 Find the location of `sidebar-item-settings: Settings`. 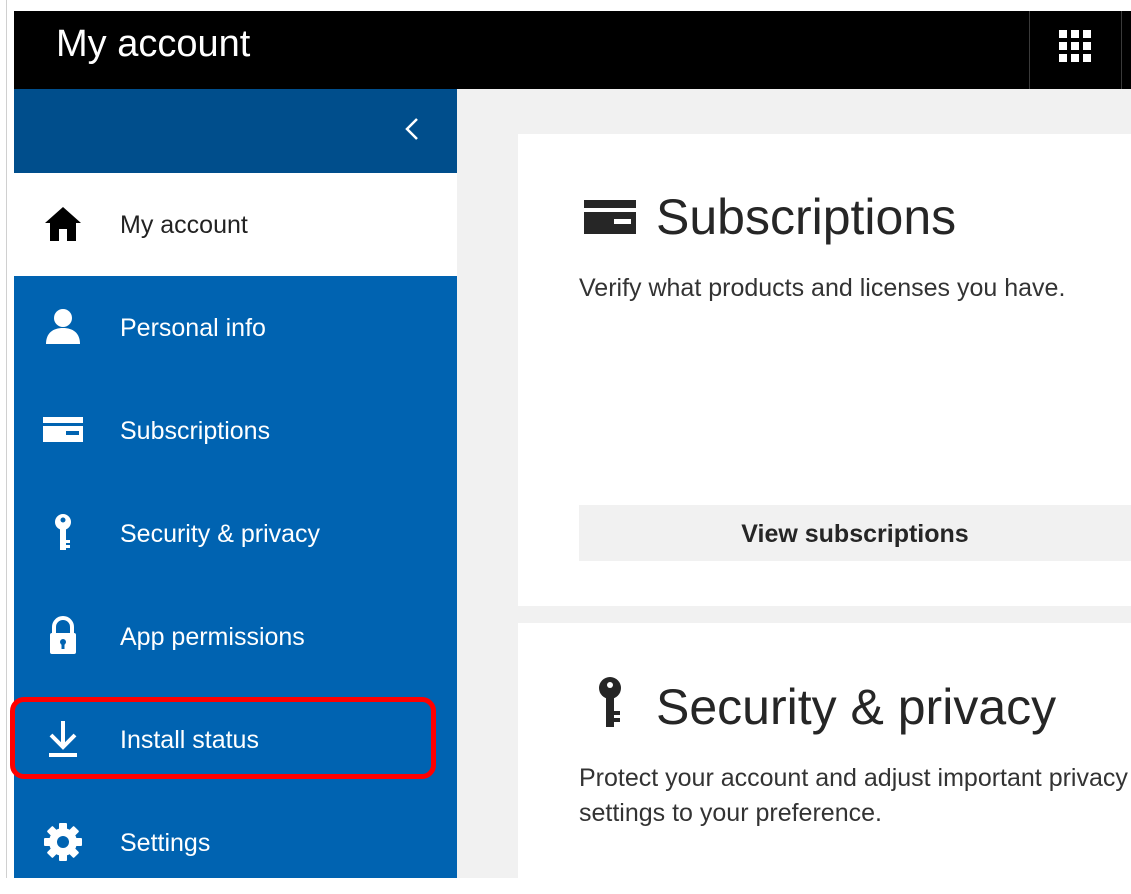

sidebar-item-settings: Settings is located at coordinates (235, 842).